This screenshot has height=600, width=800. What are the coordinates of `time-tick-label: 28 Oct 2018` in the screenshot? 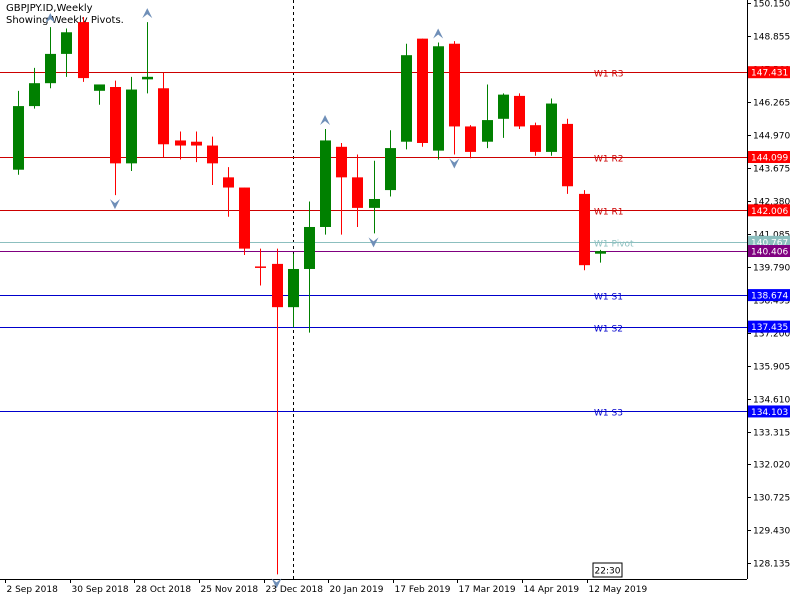 It's located at (164, 590).